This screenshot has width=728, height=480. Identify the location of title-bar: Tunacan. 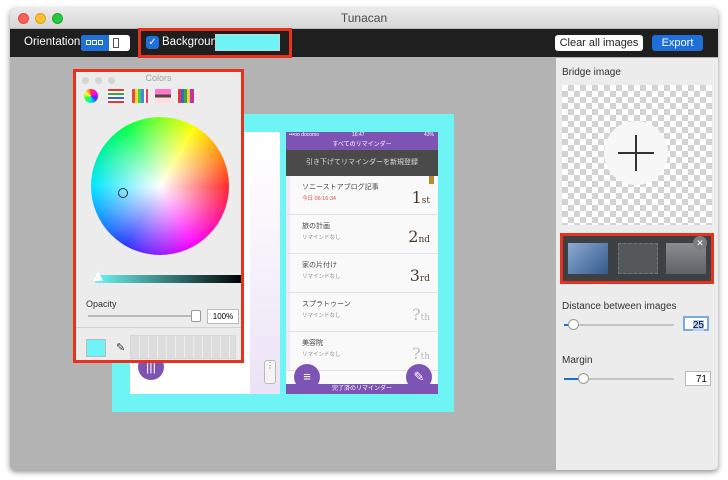
(364, 18).